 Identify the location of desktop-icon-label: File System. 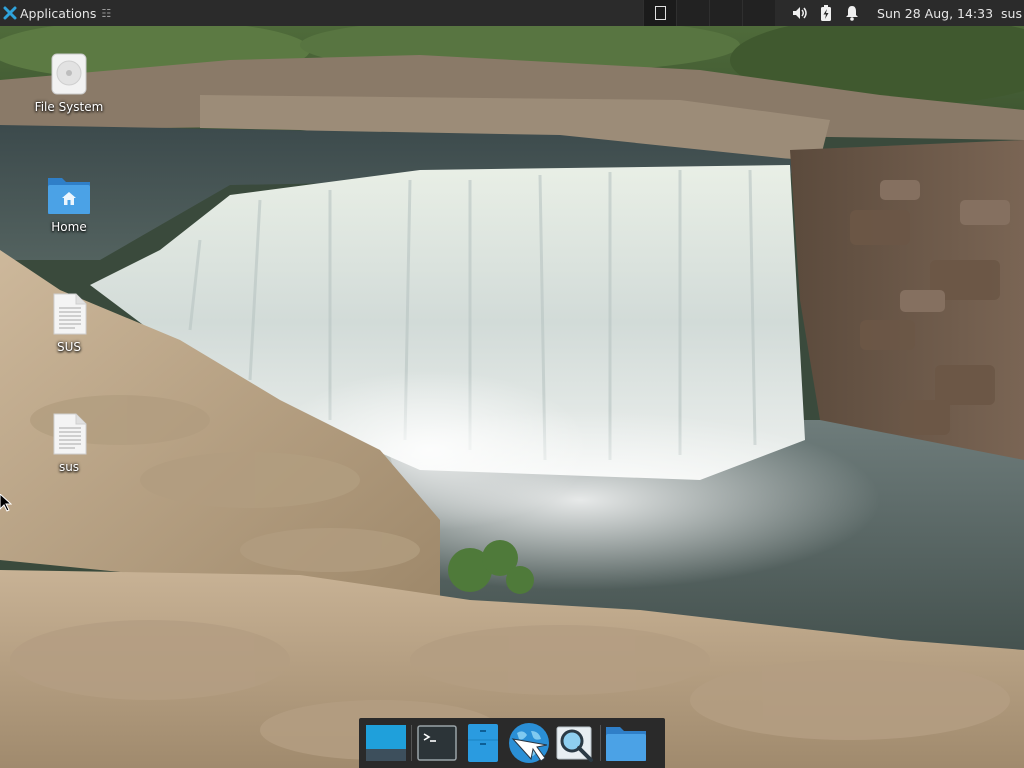
(69, 107).